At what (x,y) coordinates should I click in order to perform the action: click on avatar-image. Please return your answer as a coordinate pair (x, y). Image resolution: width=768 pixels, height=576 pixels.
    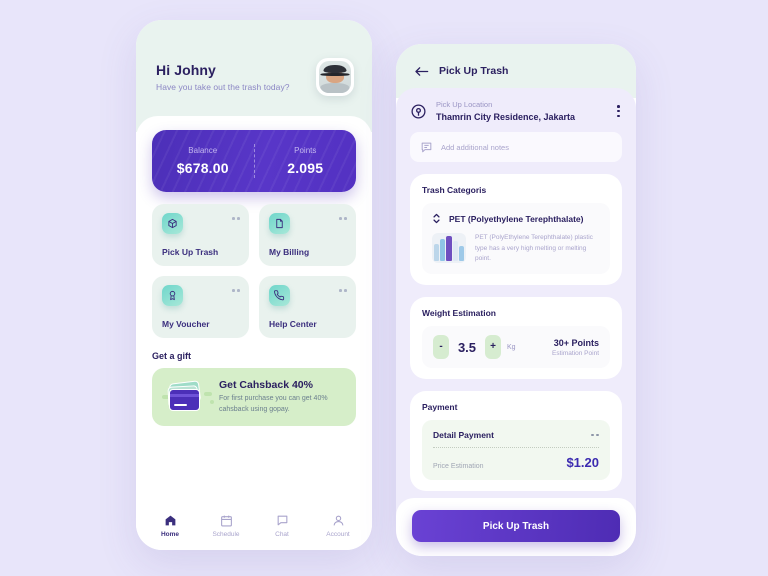
    Looking at the image, I should click on (335, 77).